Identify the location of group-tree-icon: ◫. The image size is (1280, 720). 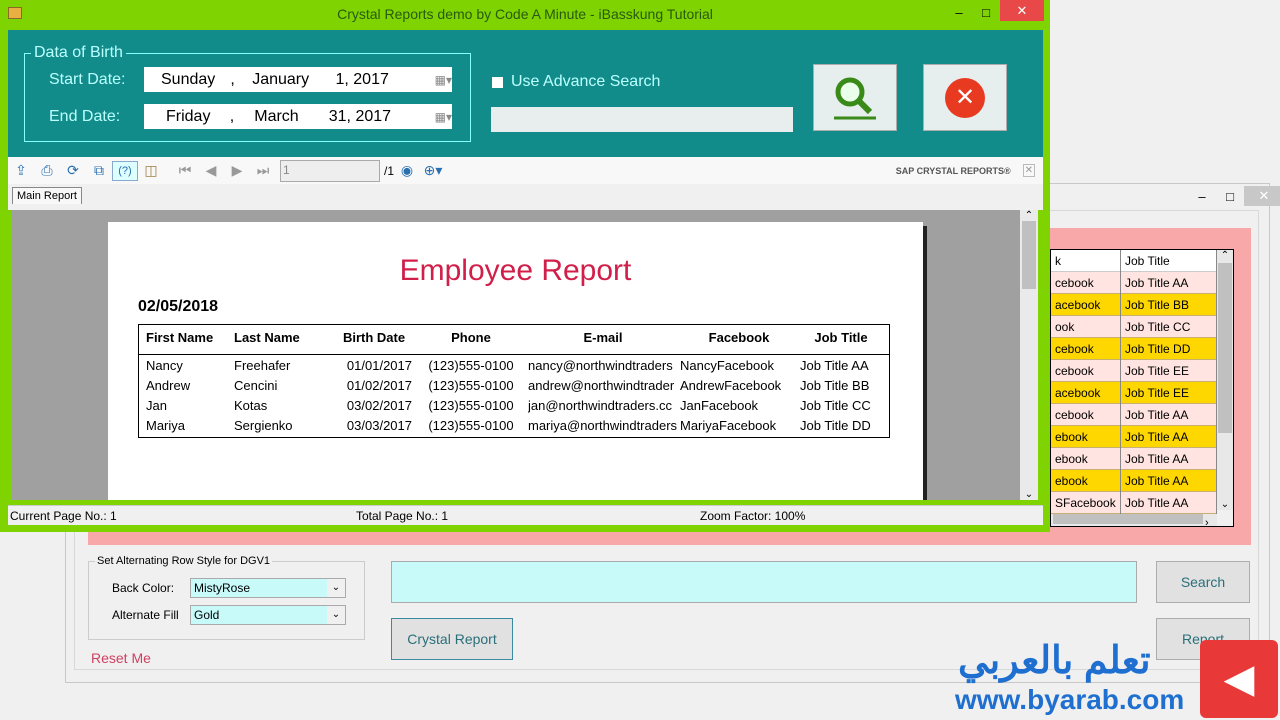
(151, 171).